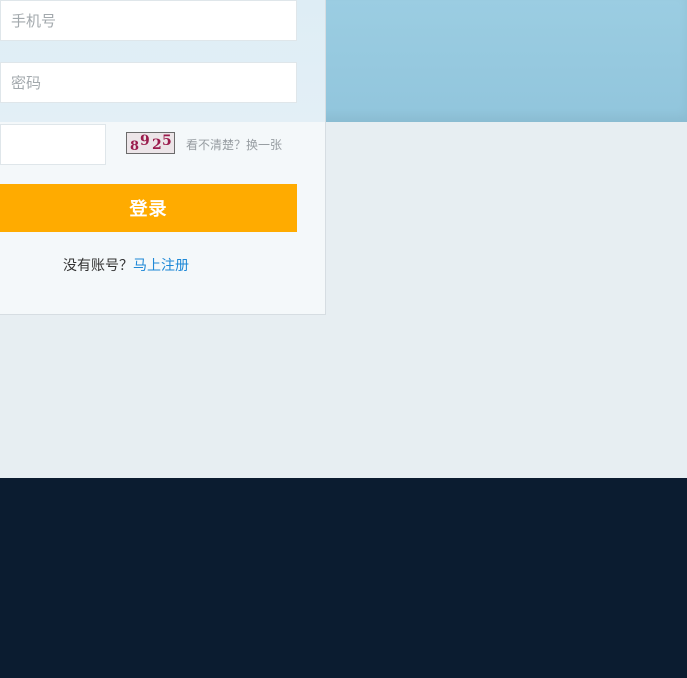 The width and height of the screenshot is (687, 678). I want to click on password-input, so click(148, 82).